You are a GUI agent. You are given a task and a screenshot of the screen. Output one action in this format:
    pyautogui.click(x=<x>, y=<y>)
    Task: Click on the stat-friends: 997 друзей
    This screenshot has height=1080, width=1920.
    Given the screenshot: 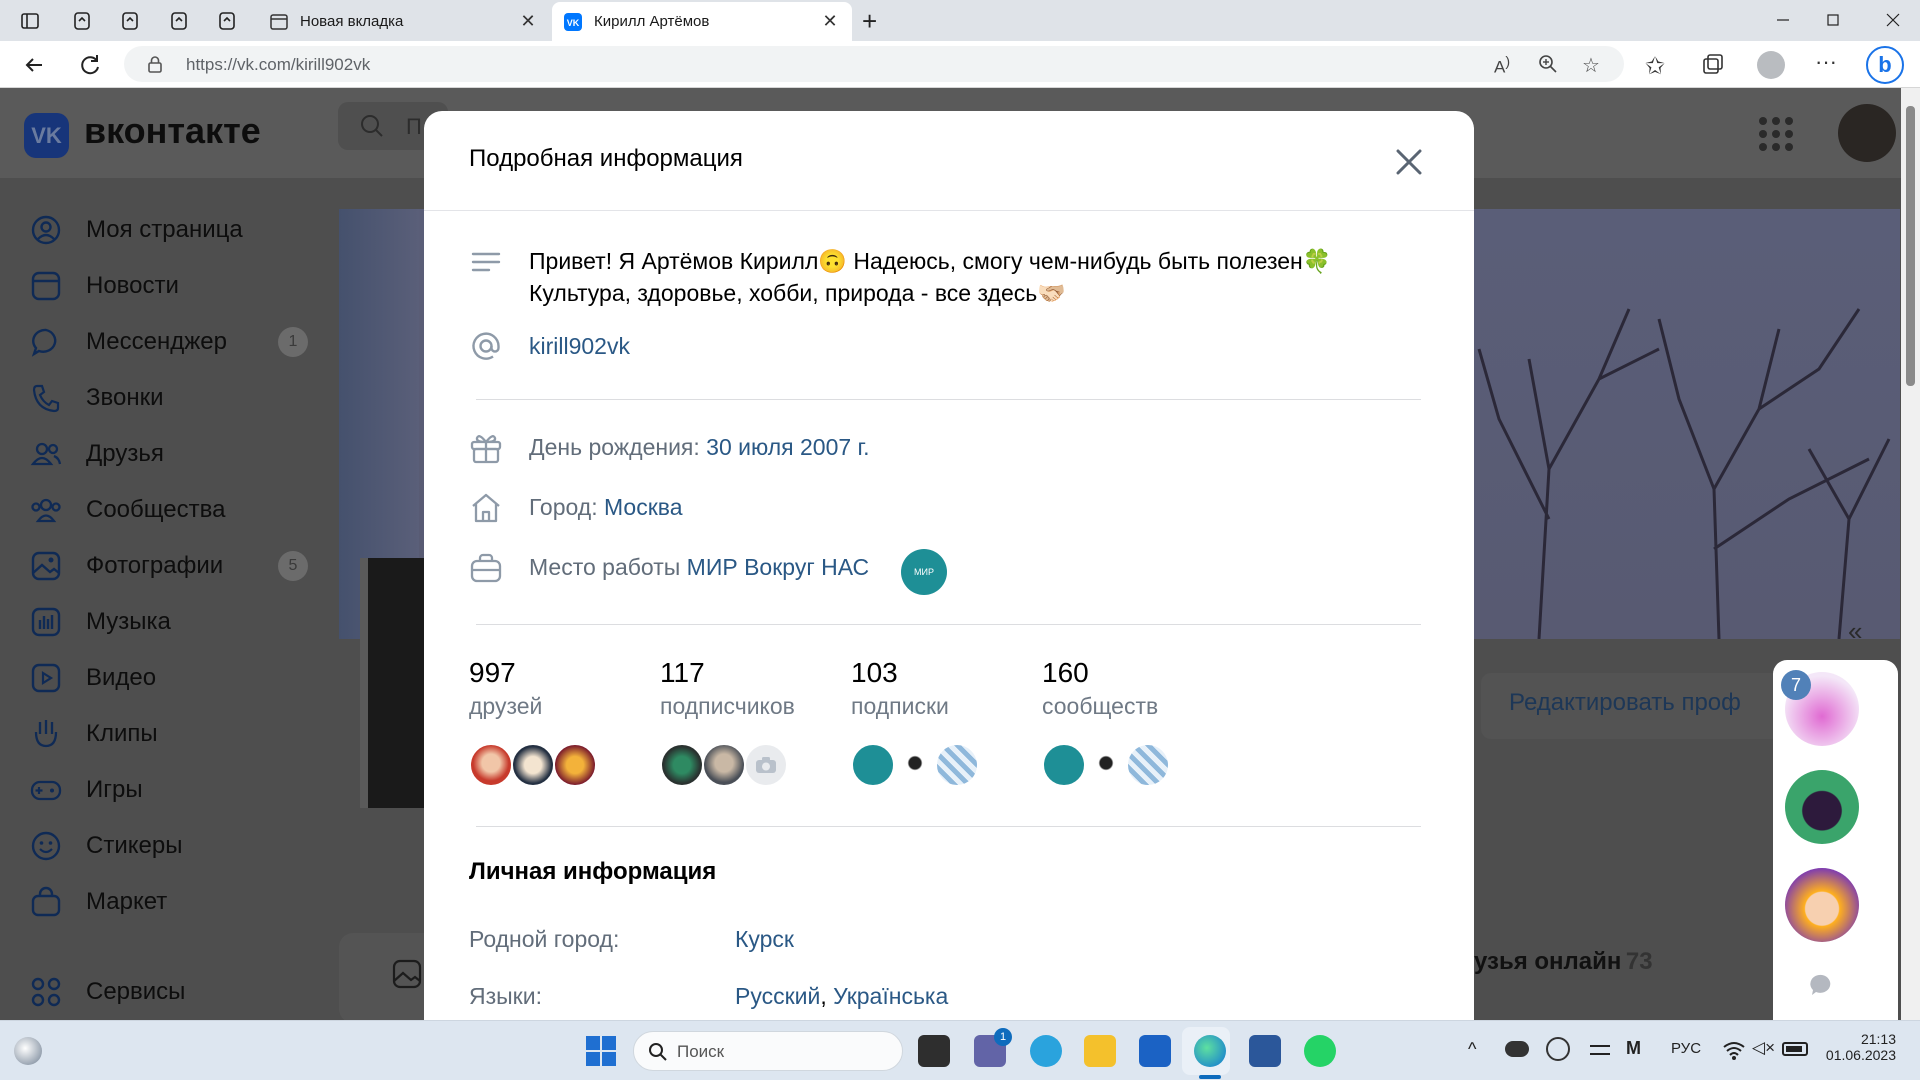 What is the action you would take?
    pyautogui.click(x=564, y=688)
    